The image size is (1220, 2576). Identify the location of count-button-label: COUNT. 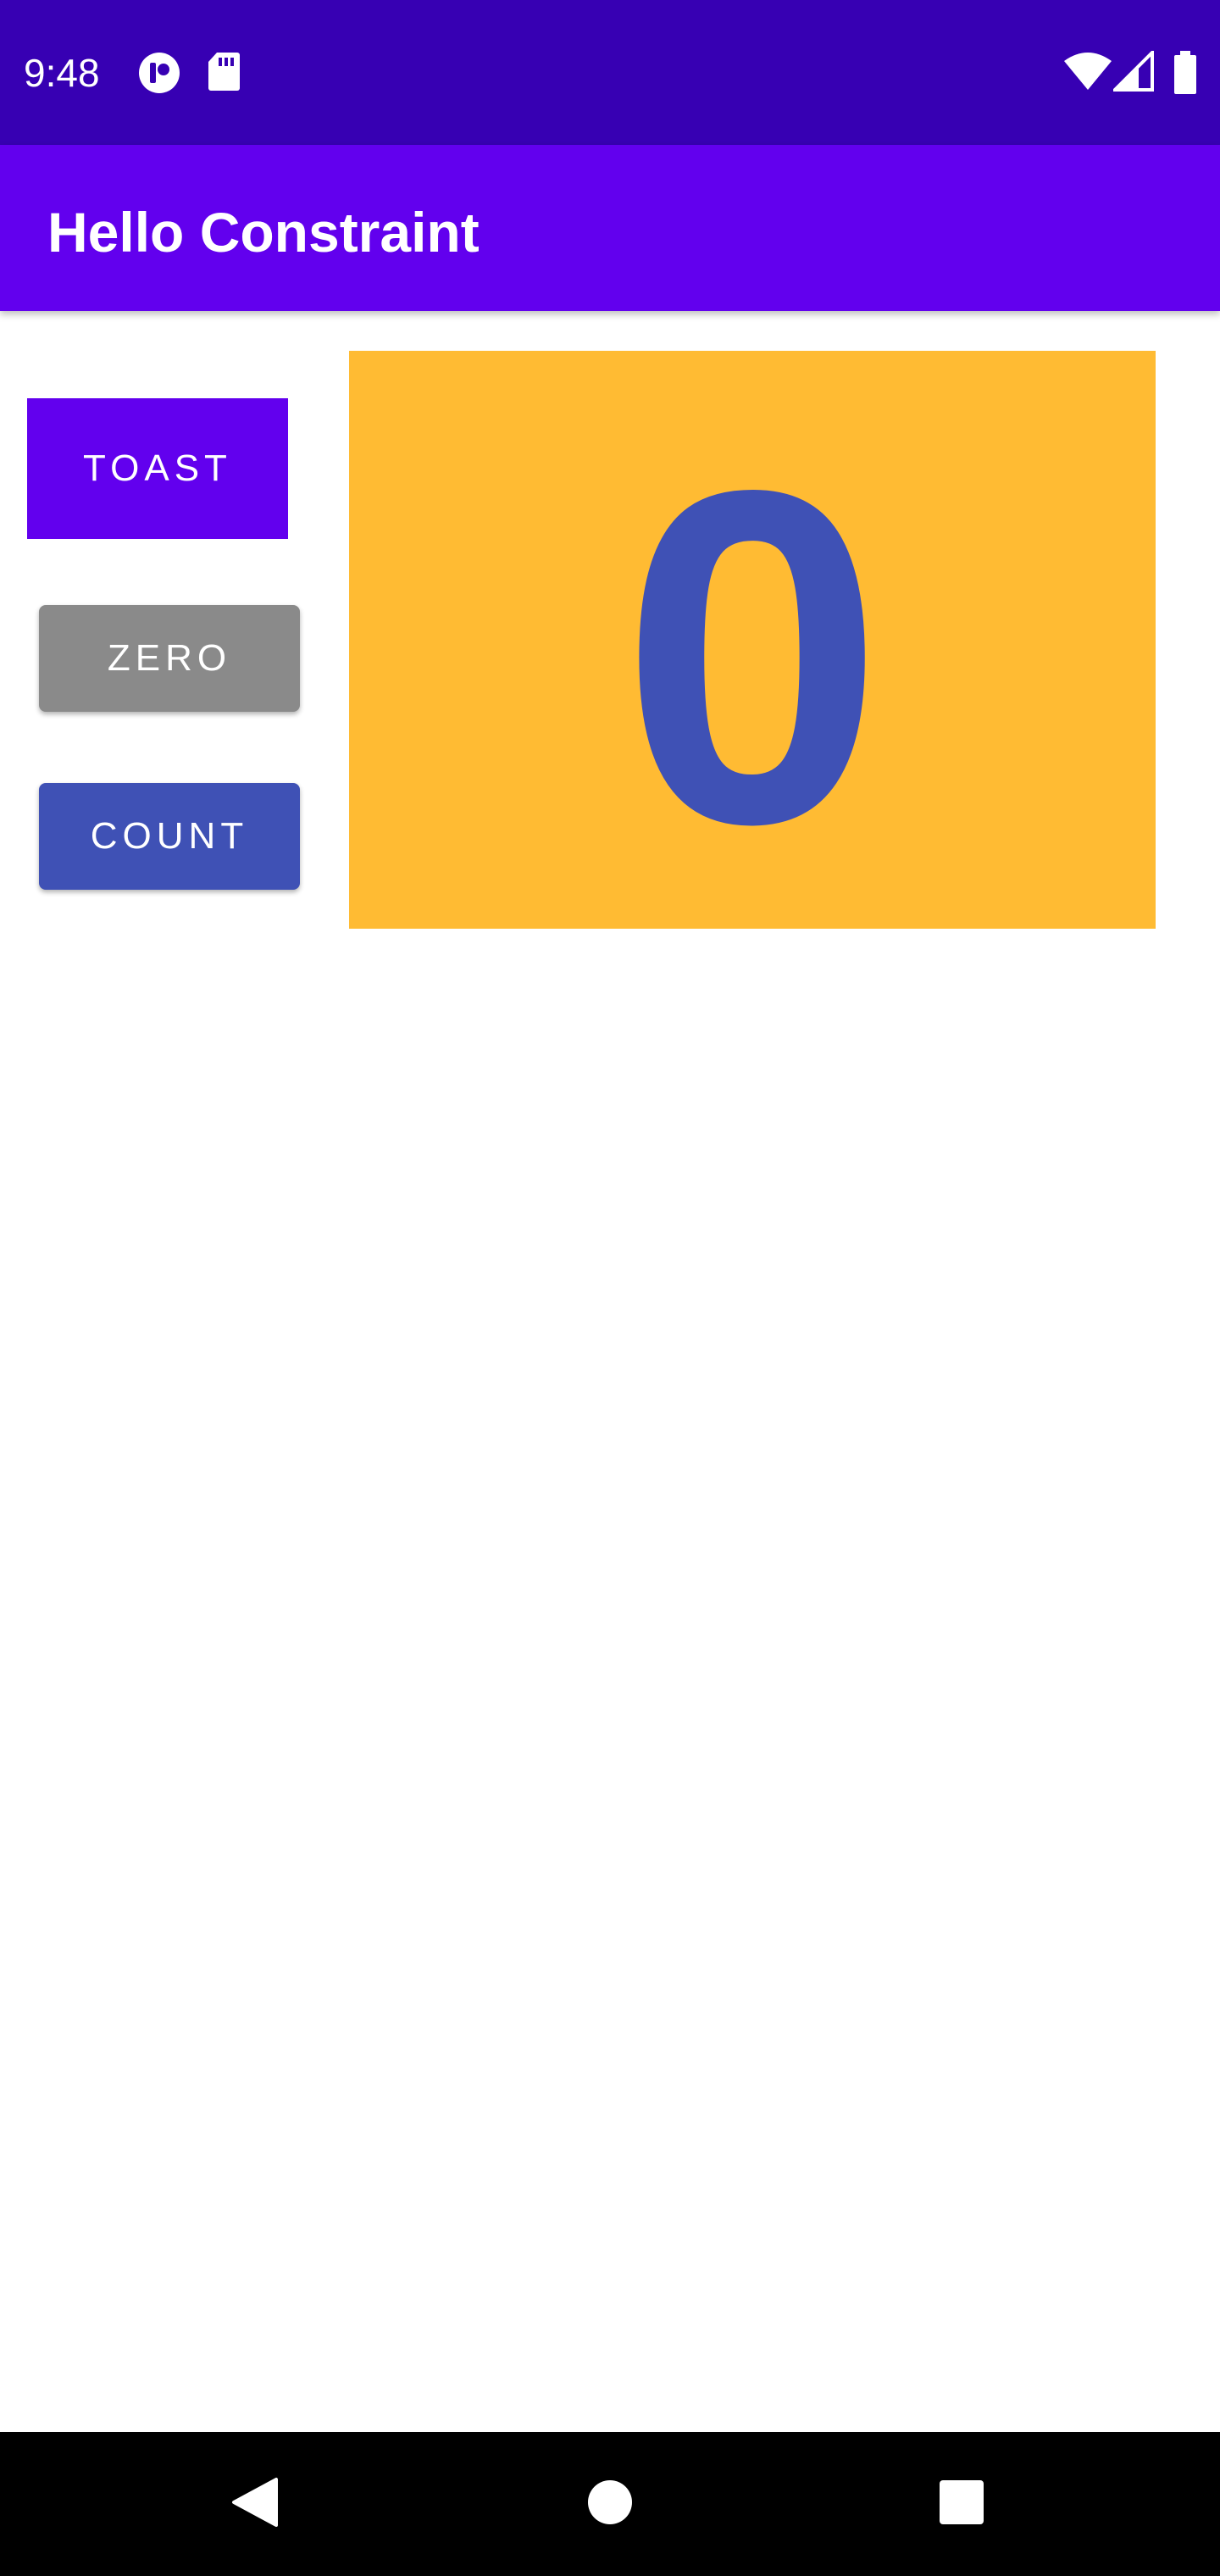
(169, 836).